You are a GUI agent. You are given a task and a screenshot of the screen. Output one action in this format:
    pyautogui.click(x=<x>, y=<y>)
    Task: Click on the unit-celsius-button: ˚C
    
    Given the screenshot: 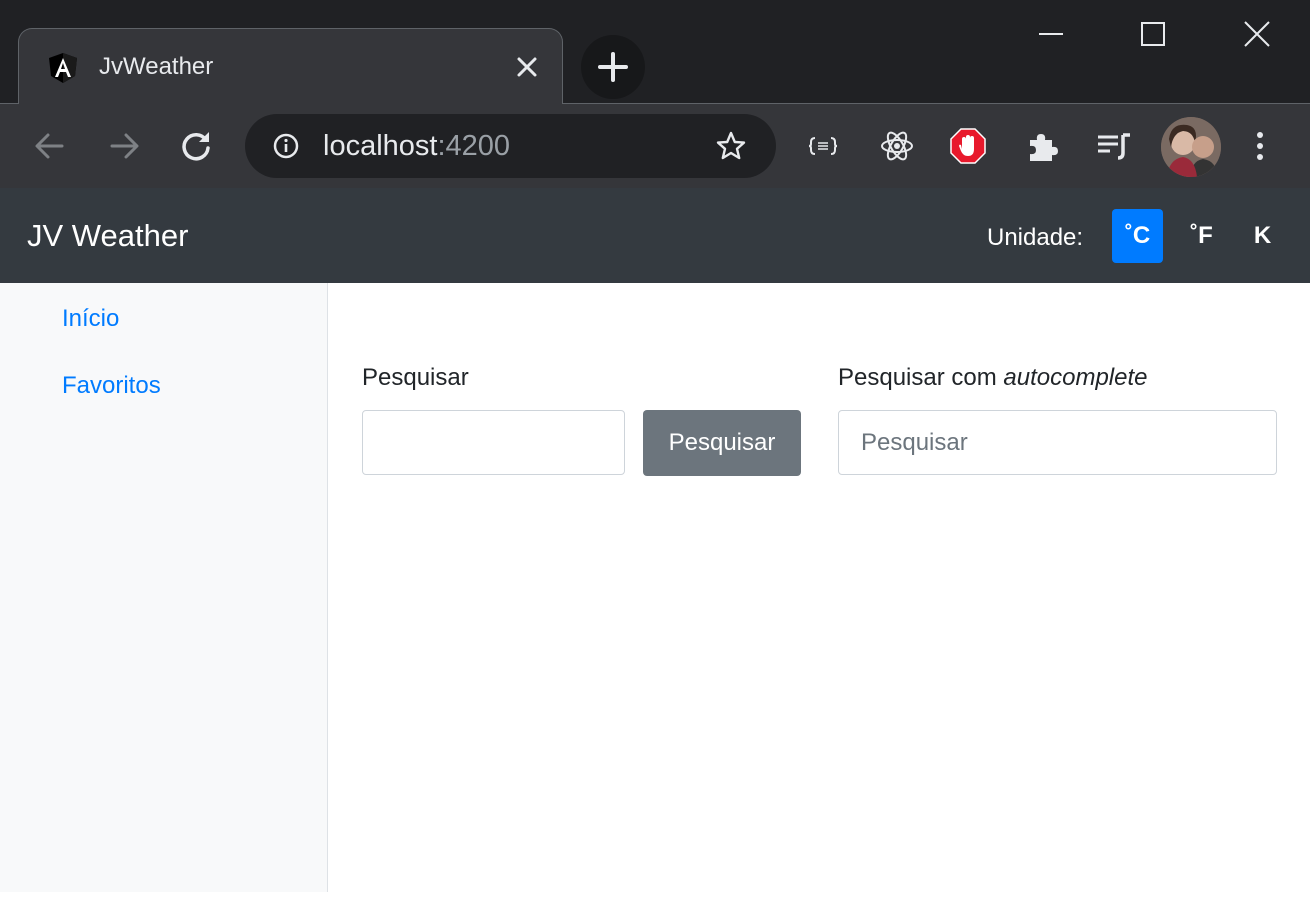 What is the action you would take?
    pyautogui.click(x=1137, y=236)
    